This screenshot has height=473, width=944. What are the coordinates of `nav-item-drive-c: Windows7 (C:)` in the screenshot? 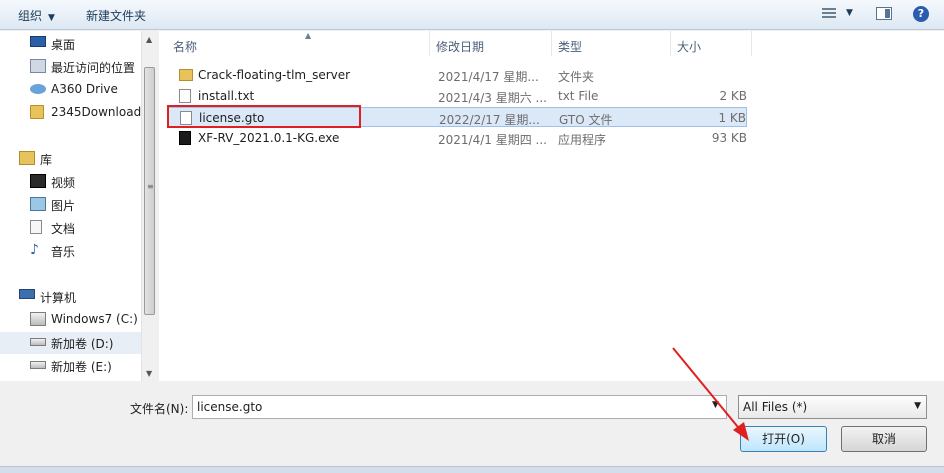 It's located at (70, 320).